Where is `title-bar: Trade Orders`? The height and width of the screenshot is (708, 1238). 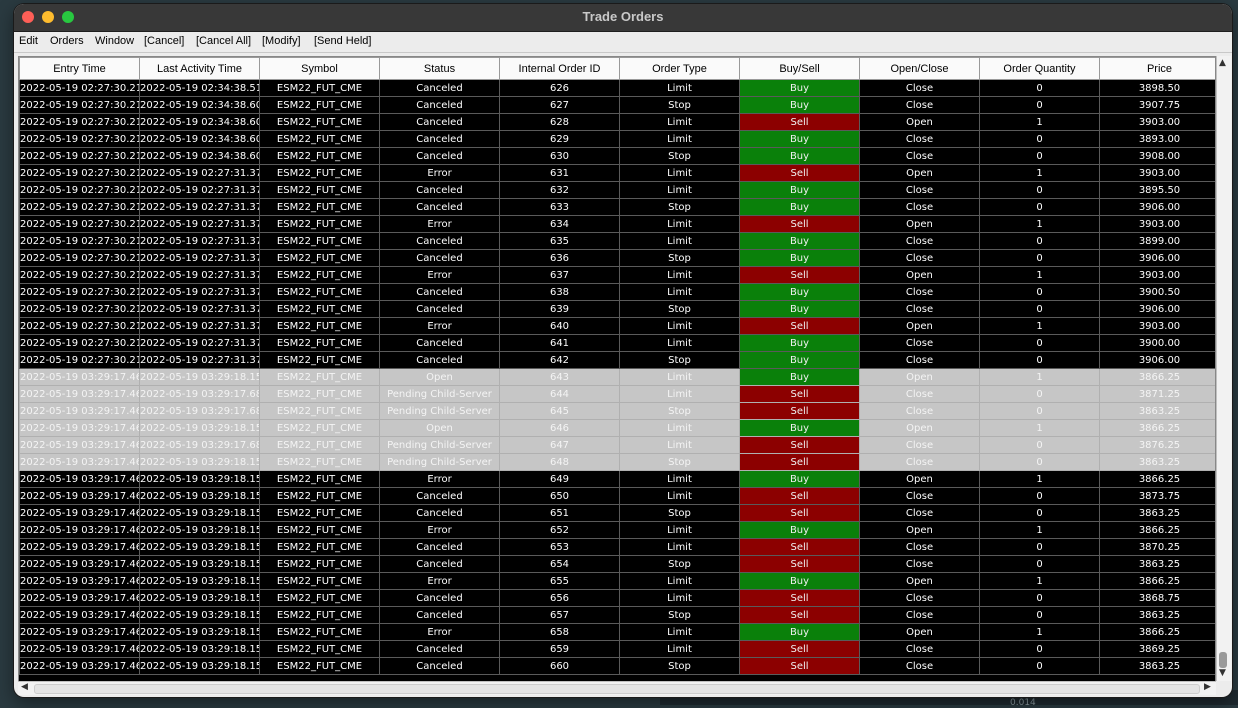
title-bar: Trade Orders is located at coordinates (623, 18).